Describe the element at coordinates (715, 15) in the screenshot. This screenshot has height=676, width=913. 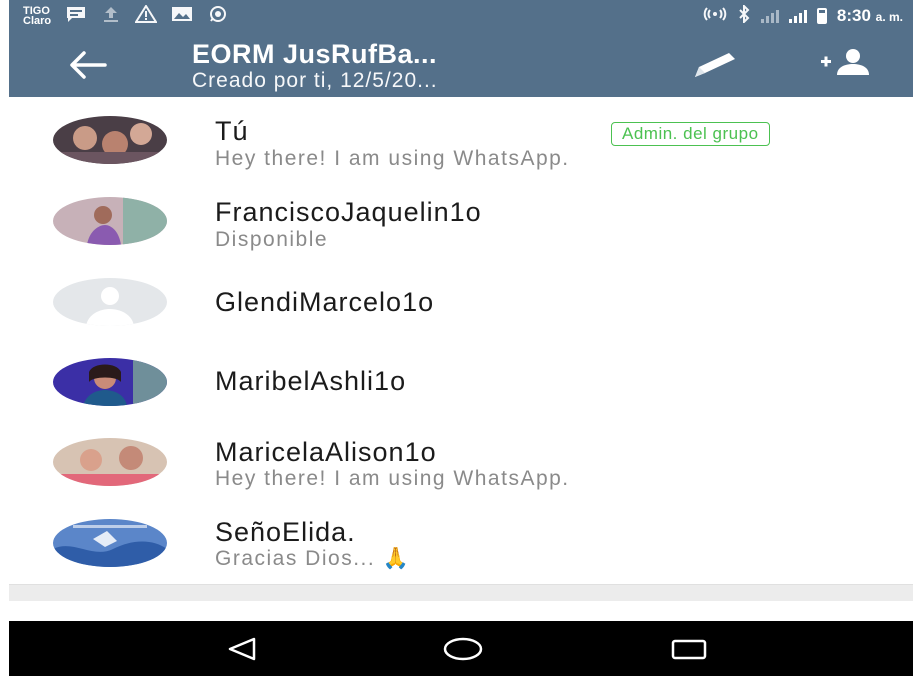
I see `hotspot-icon` at that location.